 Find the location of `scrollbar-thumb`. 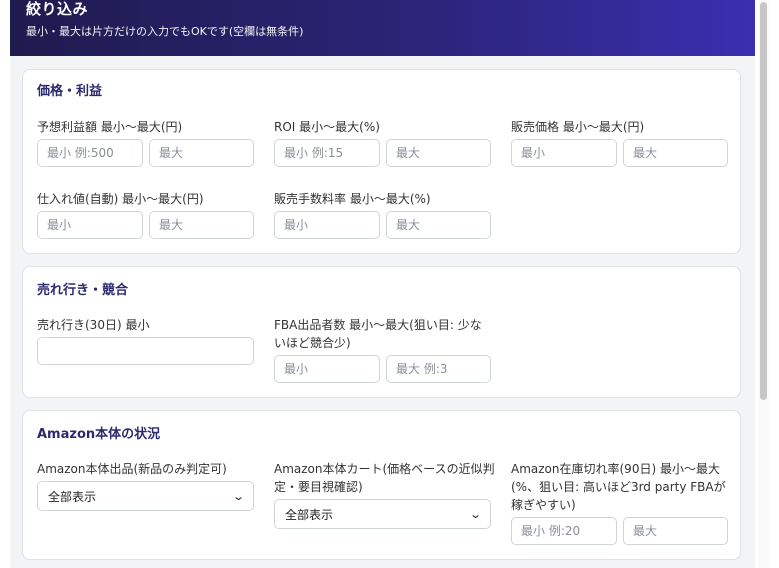

scrollbar-thumb is located at coordinates (763, 201).